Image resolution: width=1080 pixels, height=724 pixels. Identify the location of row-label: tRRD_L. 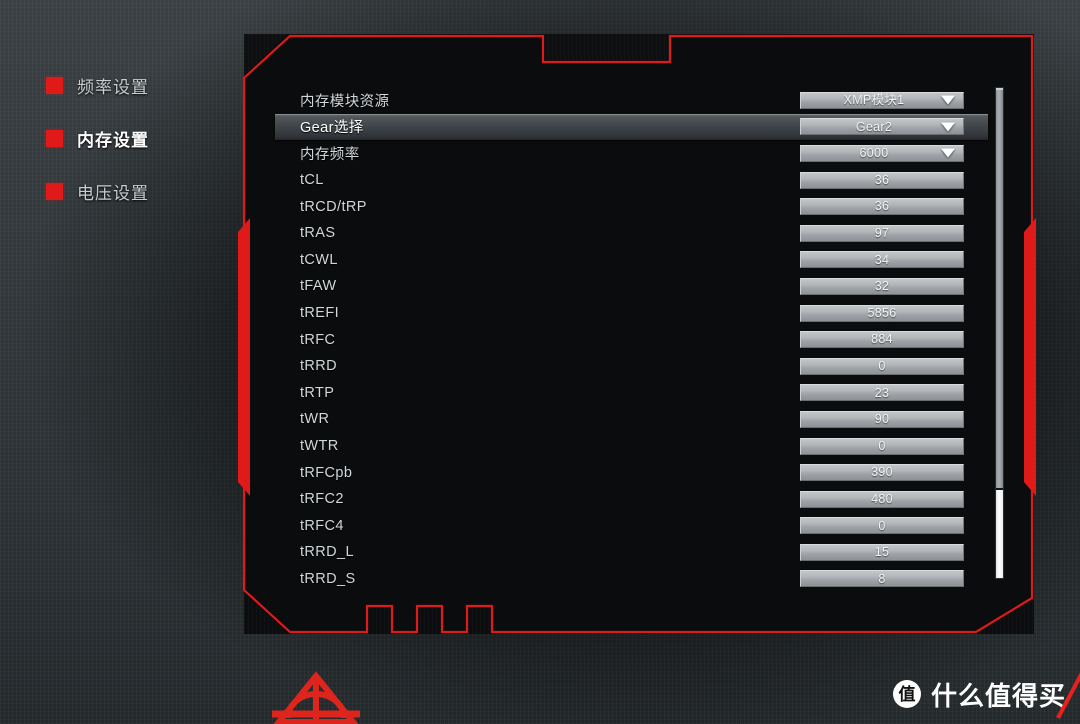
(327, 552).